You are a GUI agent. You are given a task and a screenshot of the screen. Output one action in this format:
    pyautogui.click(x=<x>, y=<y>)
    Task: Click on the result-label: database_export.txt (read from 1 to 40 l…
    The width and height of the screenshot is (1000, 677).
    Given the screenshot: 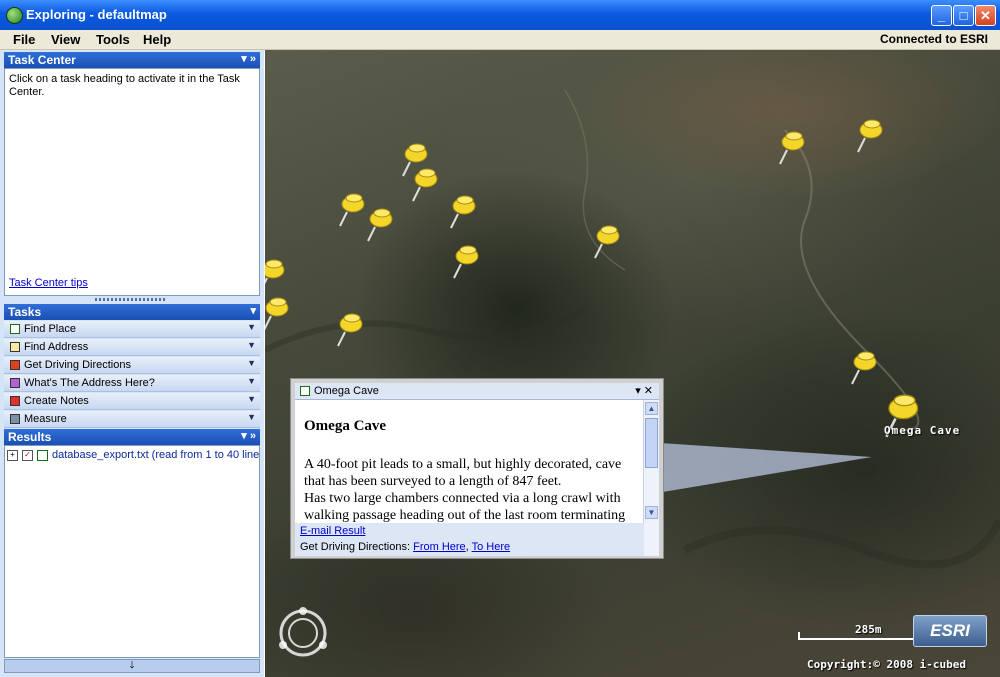 What is the action you would take?
    pyautogui.click(x=156, y=455)
    